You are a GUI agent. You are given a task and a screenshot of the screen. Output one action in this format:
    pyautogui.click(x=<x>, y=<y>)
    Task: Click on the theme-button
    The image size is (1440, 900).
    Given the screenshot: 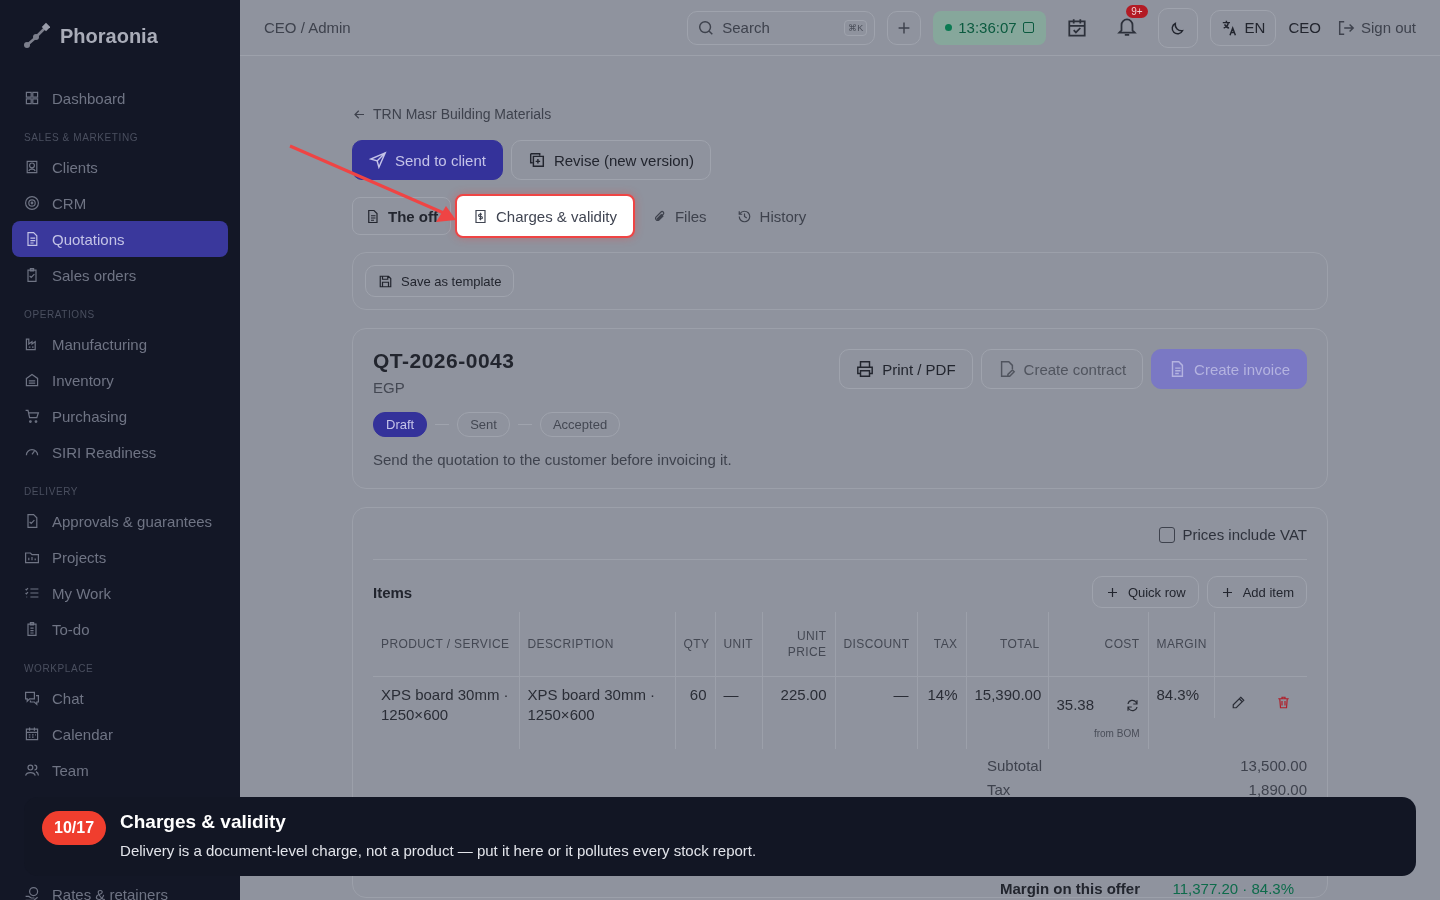 What is the action you would take?
    pyautogui.click(x=1177, y=27)
    